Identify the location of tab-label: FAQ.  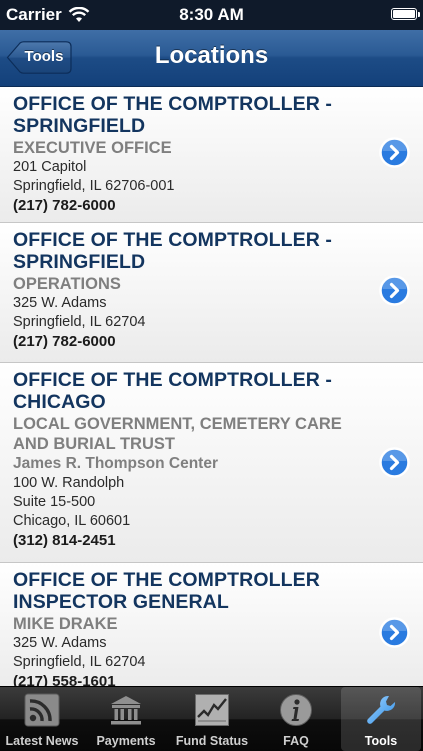
(296, 741).